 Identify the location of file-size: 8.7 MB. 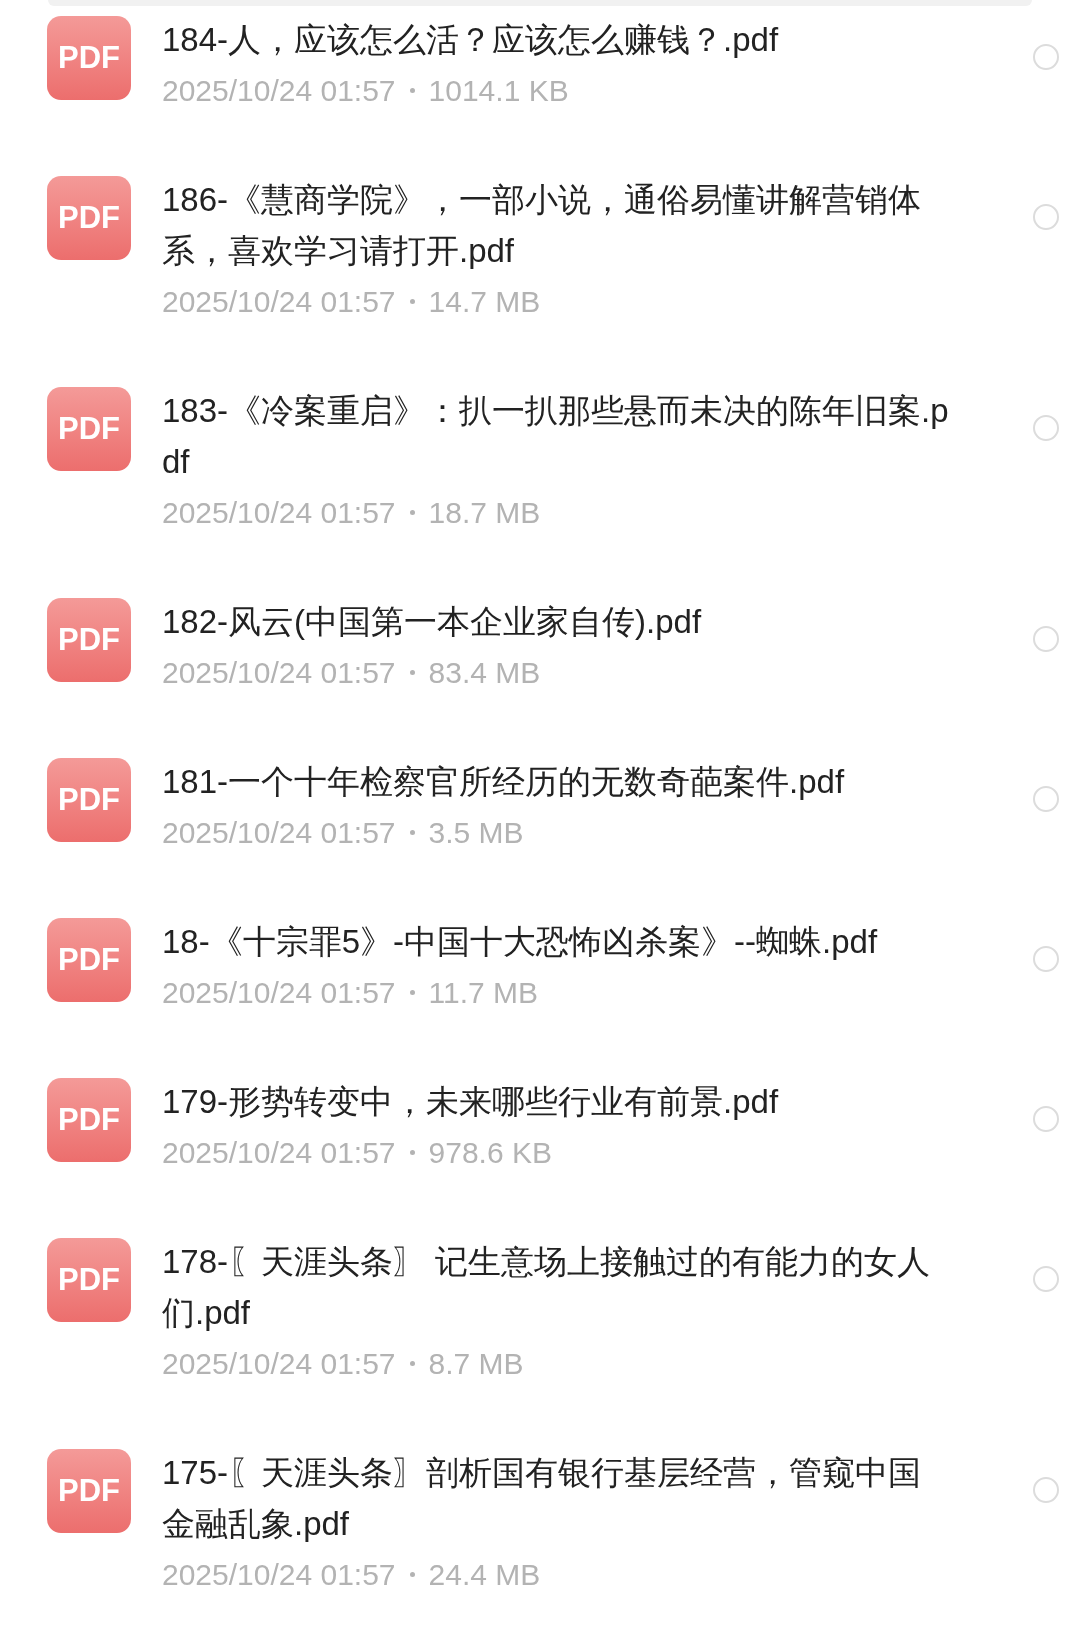
(476, 1364).